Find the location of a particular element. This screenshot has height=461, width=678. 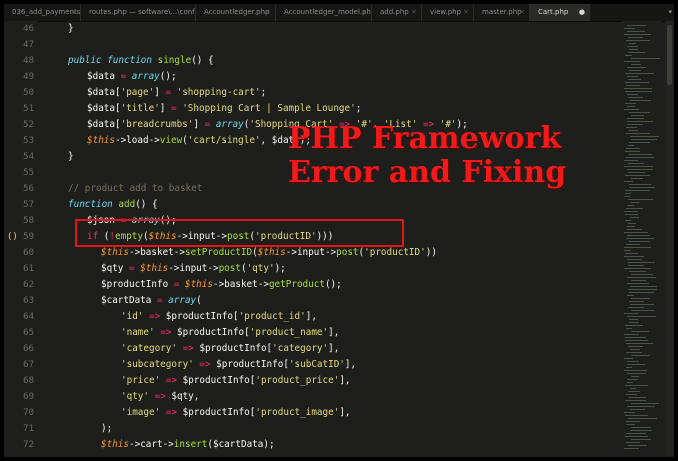

code-line-72: $this->cart->insert($cartData); is located at coordinates (188, 444).